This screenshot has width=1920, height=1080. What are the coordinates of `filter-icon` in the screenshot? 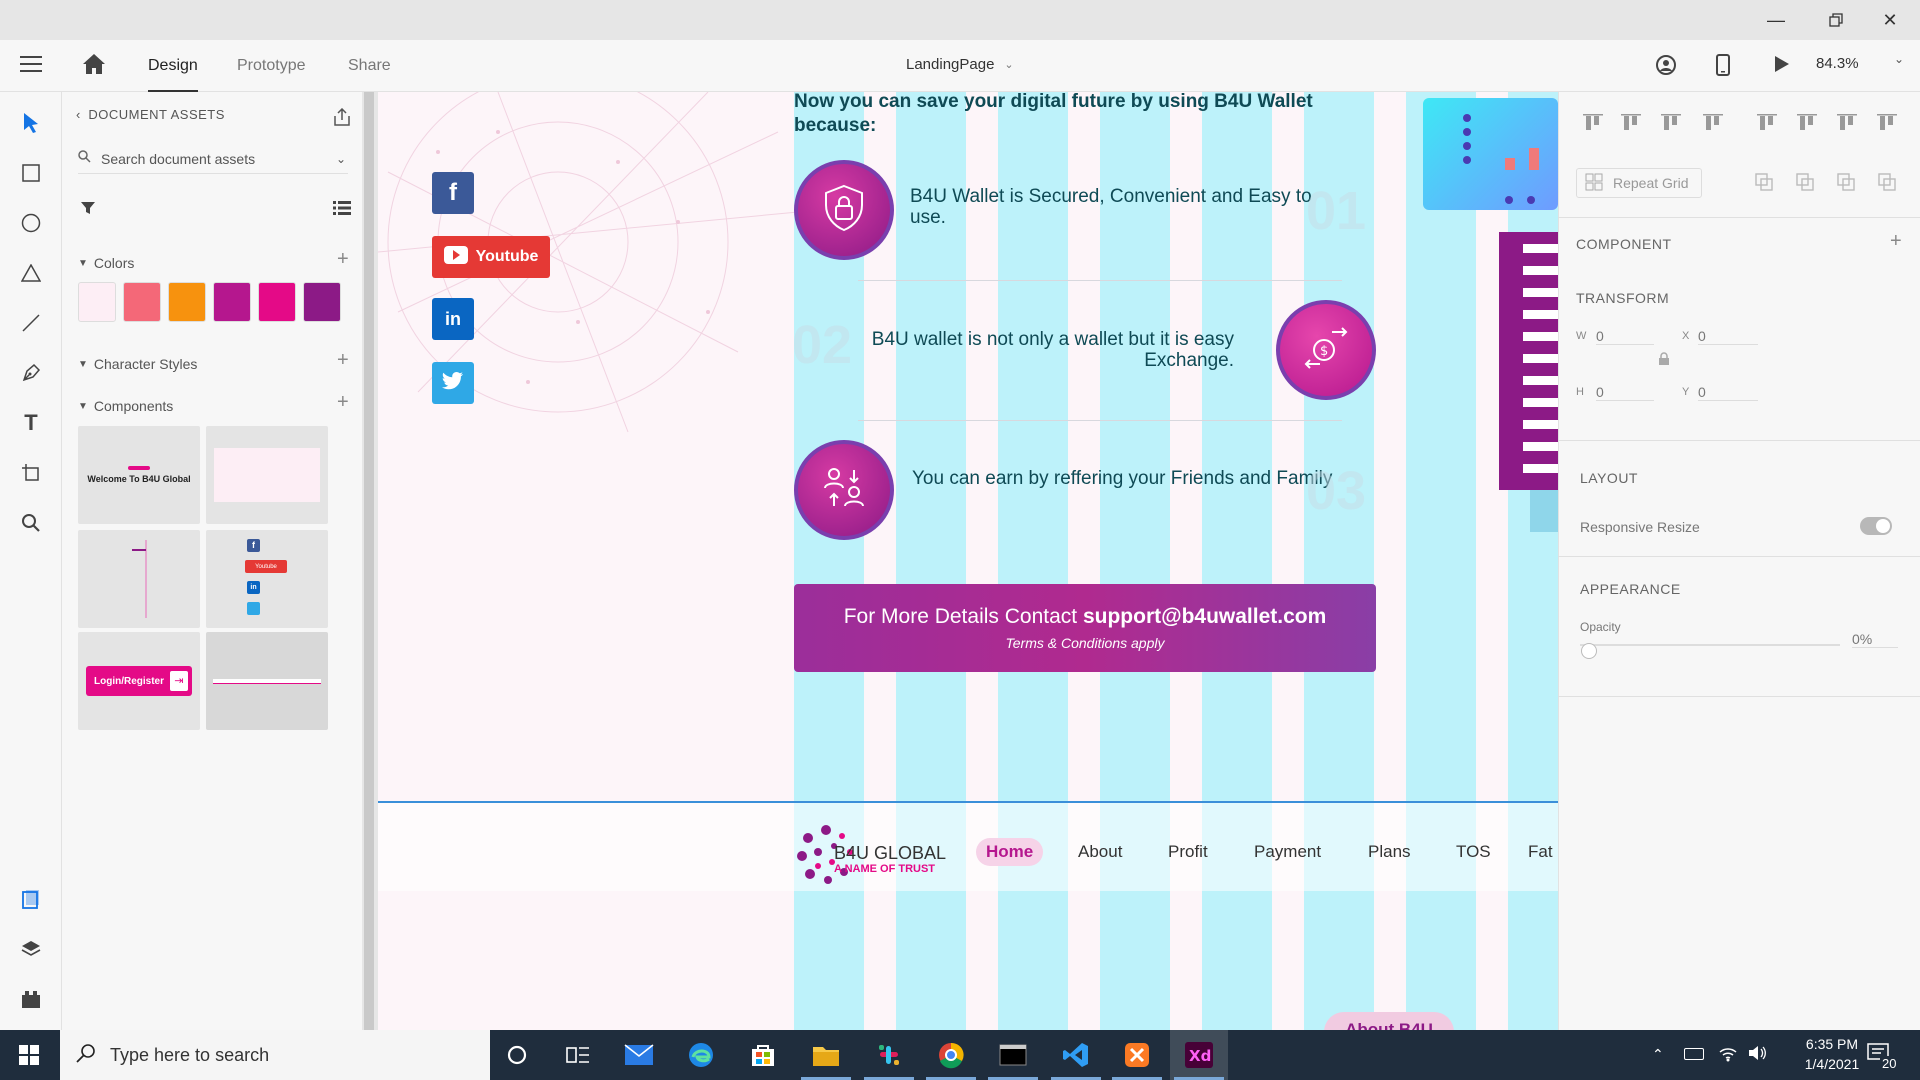 It's located at (88, 210).